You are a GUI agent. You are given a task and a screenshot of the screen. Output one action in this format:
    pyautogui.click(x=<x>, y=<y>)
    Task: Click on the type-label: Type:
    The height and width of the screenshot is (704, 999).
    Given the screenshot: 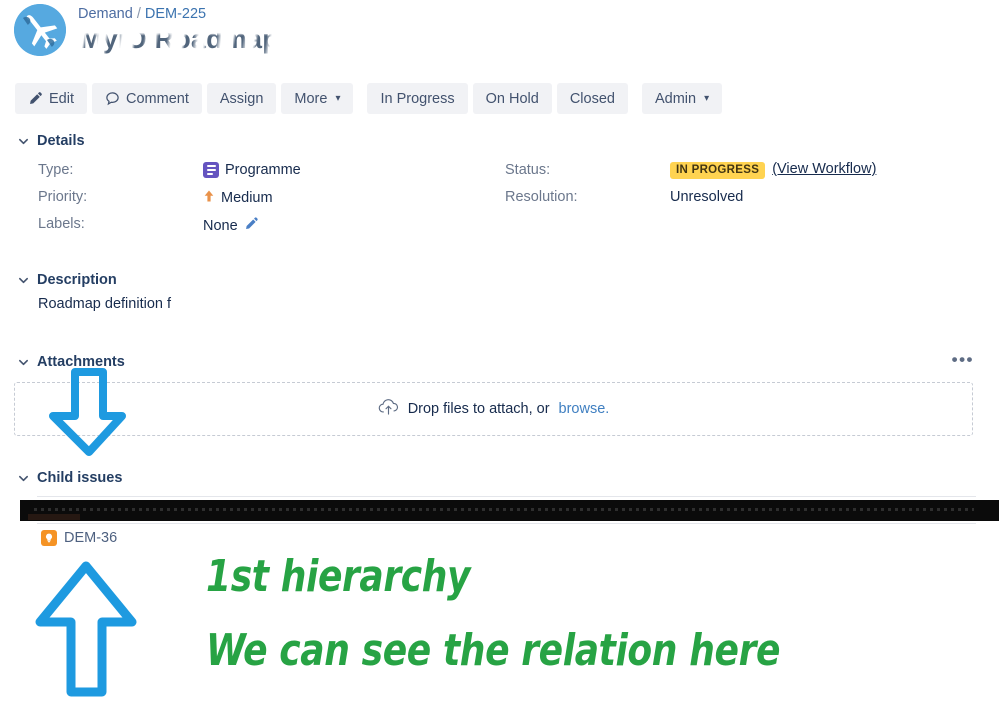 What is the action you would take?
    pyautogui.click(x=56, y=170)
    